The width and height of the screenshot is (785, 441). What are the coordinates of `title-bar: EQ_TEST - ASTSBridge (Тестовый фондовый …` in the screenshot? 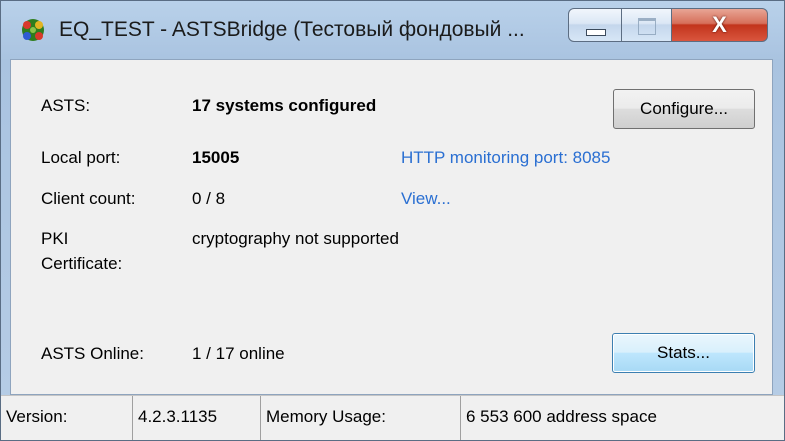 It's located at (392, 30).